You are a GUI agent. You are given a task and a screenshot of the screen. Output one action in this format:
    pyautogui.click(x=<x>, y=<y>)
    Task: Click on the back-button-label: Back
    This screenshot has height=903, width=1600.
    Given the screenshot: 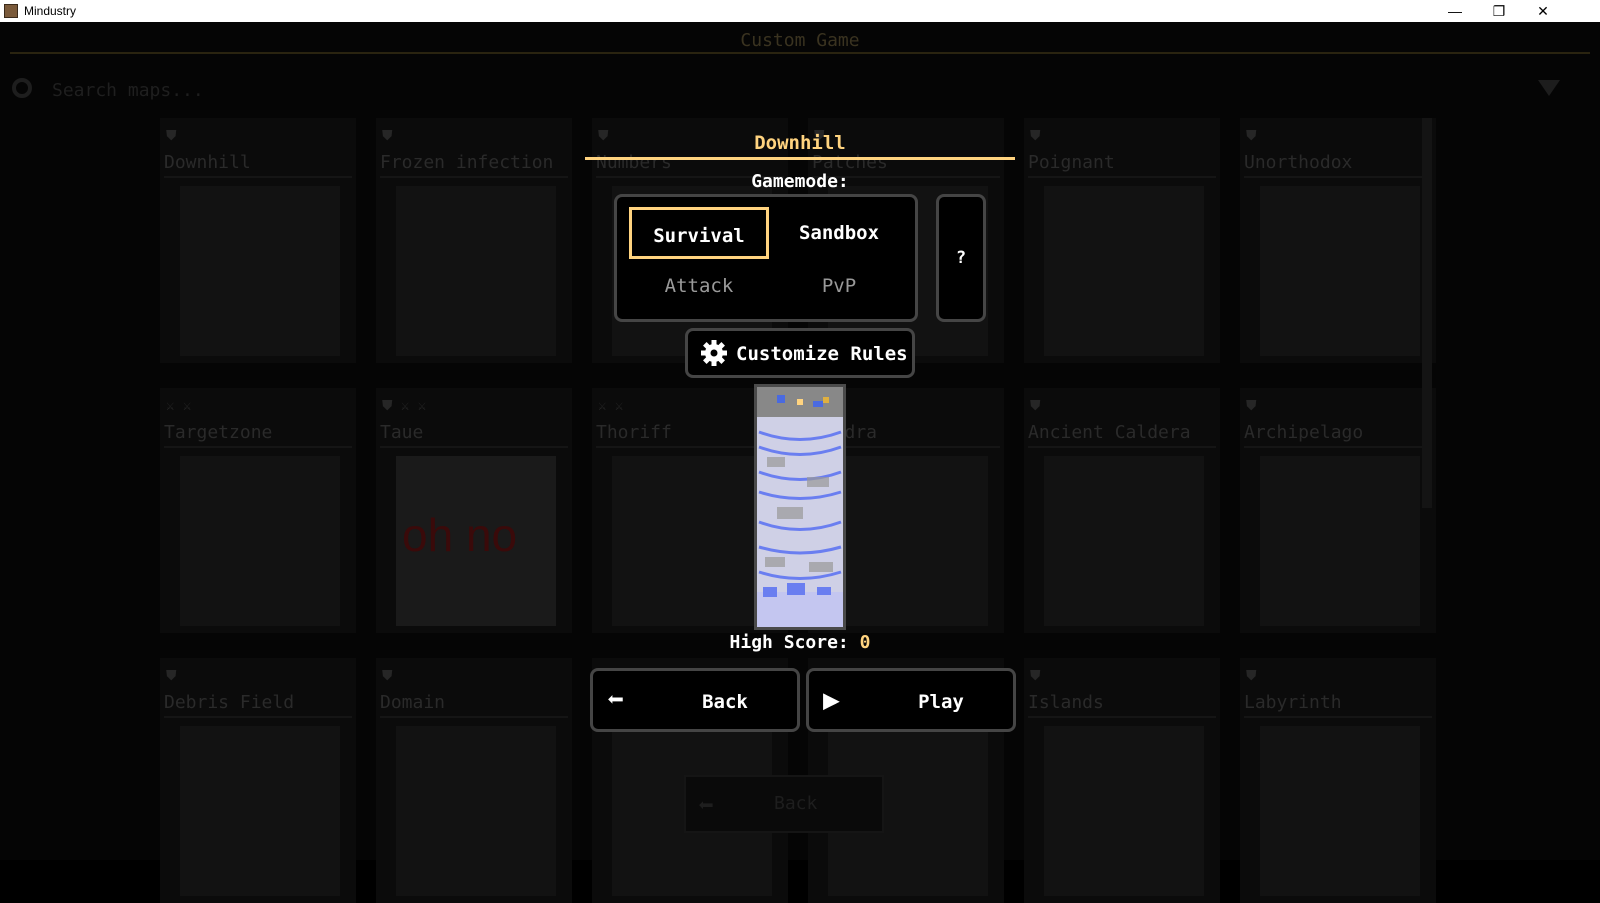 What is the action you would take?
    pyautogui.click(x=725, y=702)
    